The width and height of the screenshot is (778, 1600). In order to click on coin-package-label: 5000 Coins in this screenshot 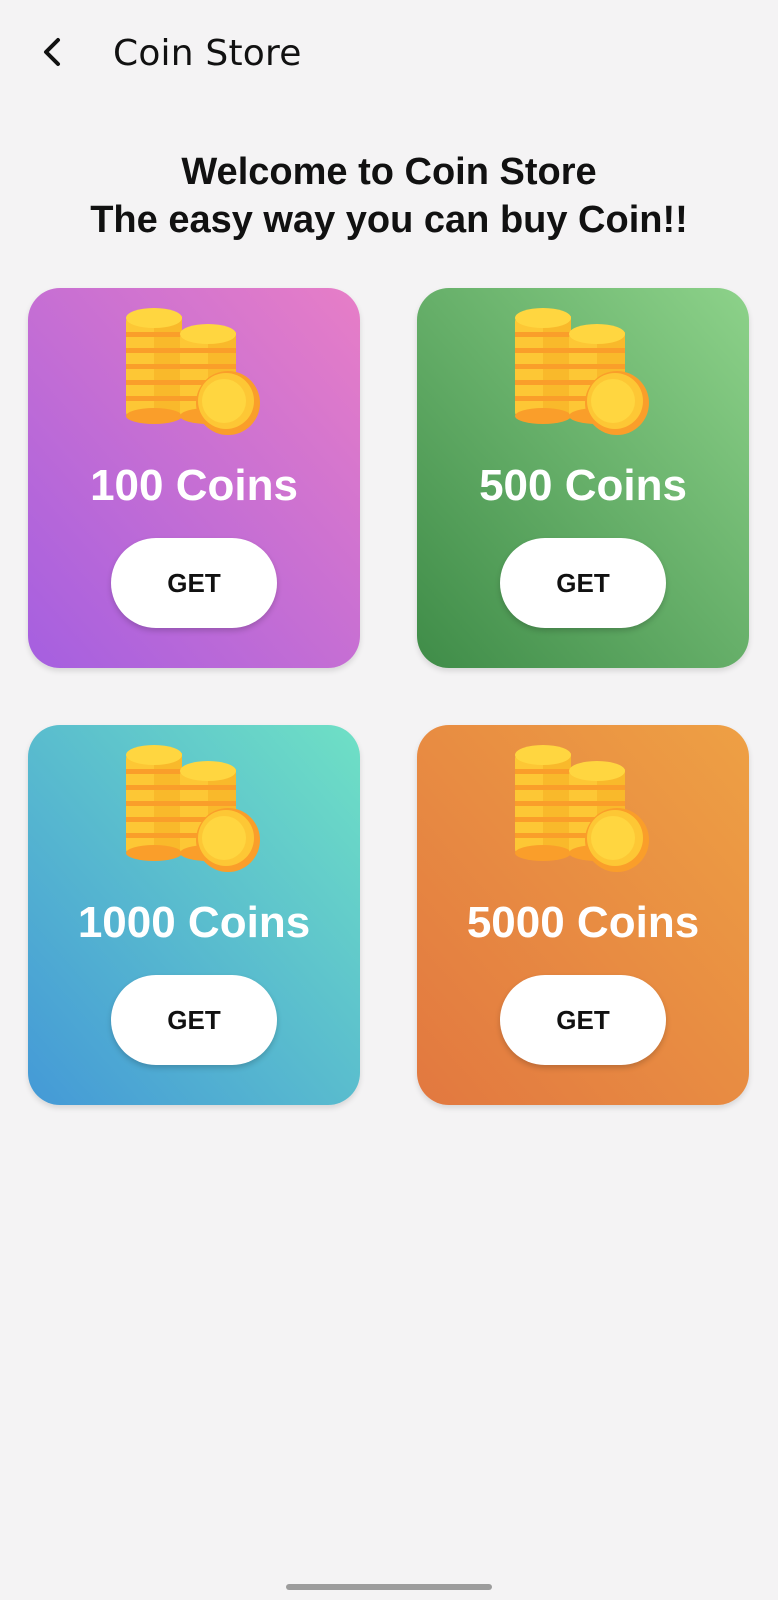, I will do `click(583, 922)`.